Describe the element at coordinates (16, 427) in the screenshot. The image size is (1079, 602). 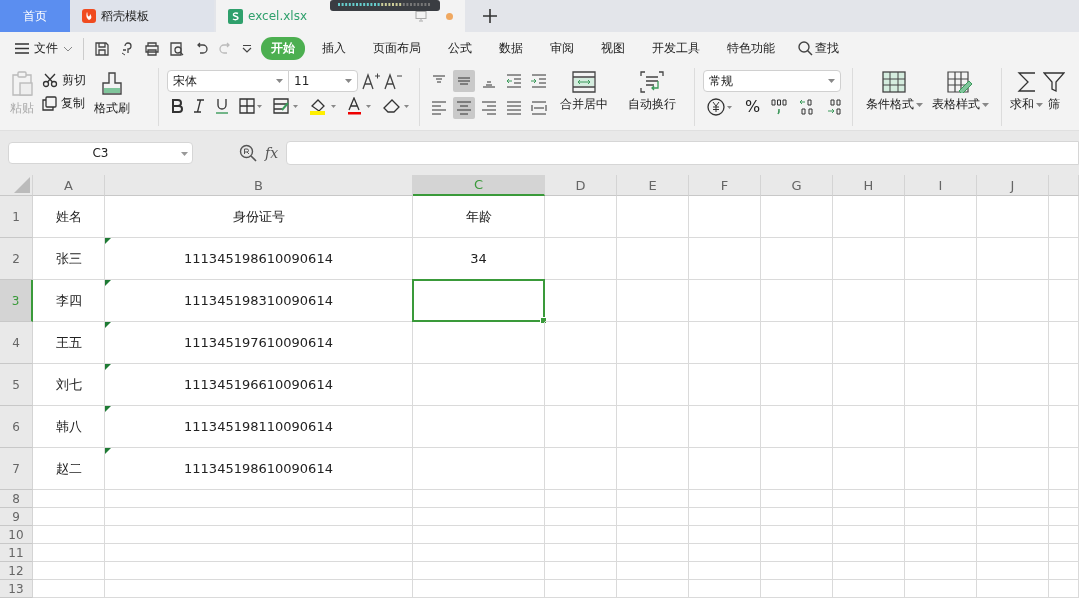
I see `row-header: 6` at that location.